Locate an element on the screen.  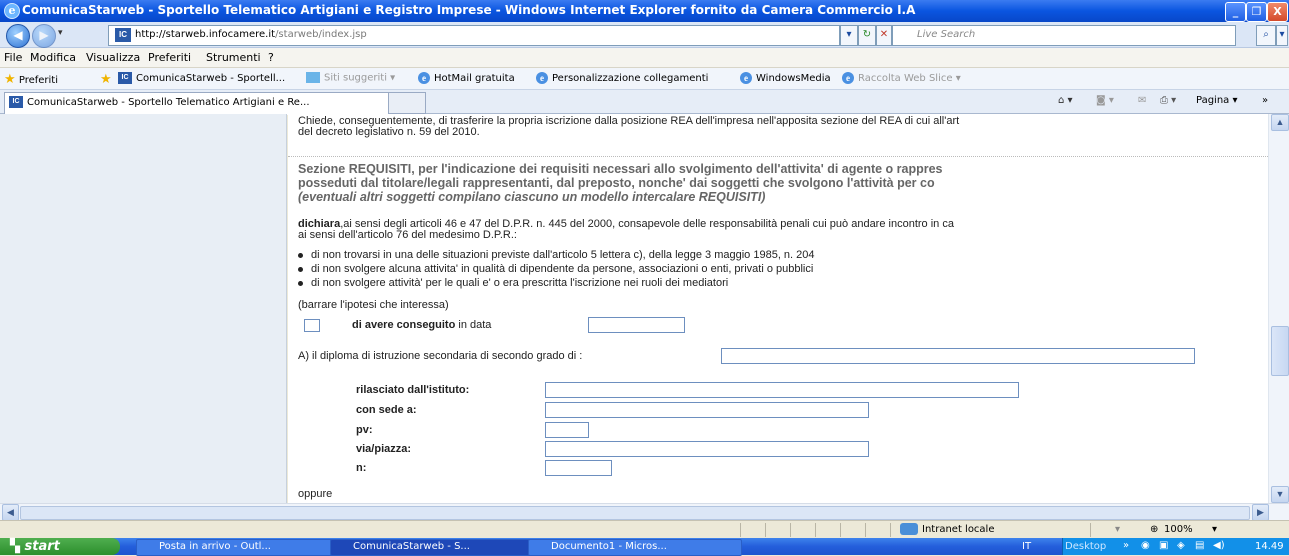
favorites-center-button: ★ Preferiti is located at coordinates (31, 79).